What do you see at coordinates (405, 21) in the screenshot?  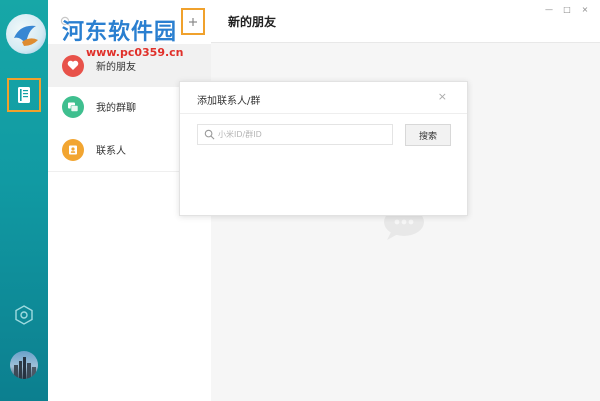 I see `main-header: 新的朋友 — □ ×` at bounding box center [405, 21].